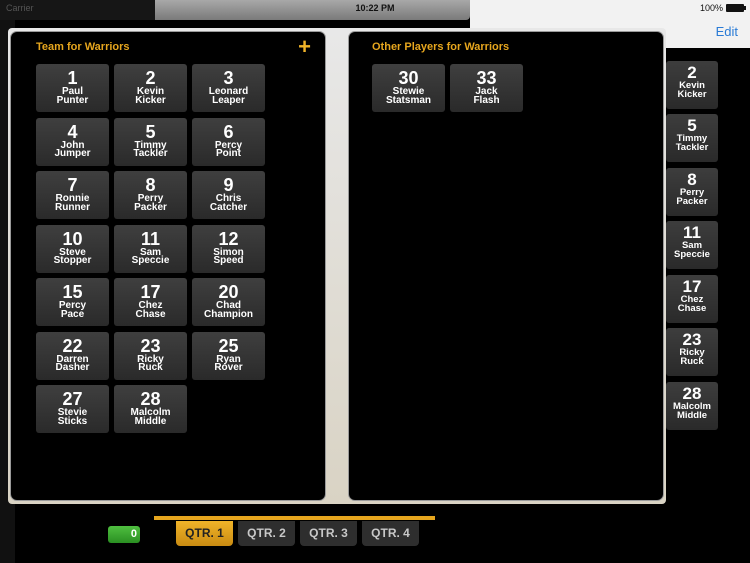 The width and height of the screenshot is (750, 563). What do you see at coordinates (72, 292) in the screenshot?
I see `player-number: 15` at bounding box center [72, 292].